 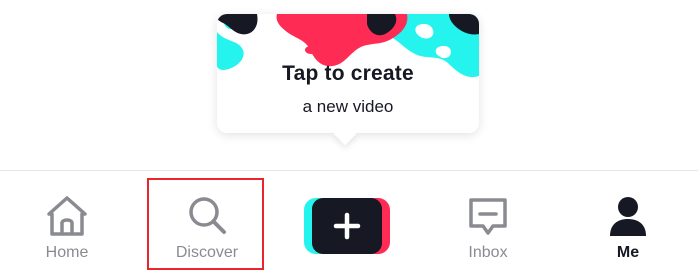 I want to click on home-icon, so click(x=67, y=216).